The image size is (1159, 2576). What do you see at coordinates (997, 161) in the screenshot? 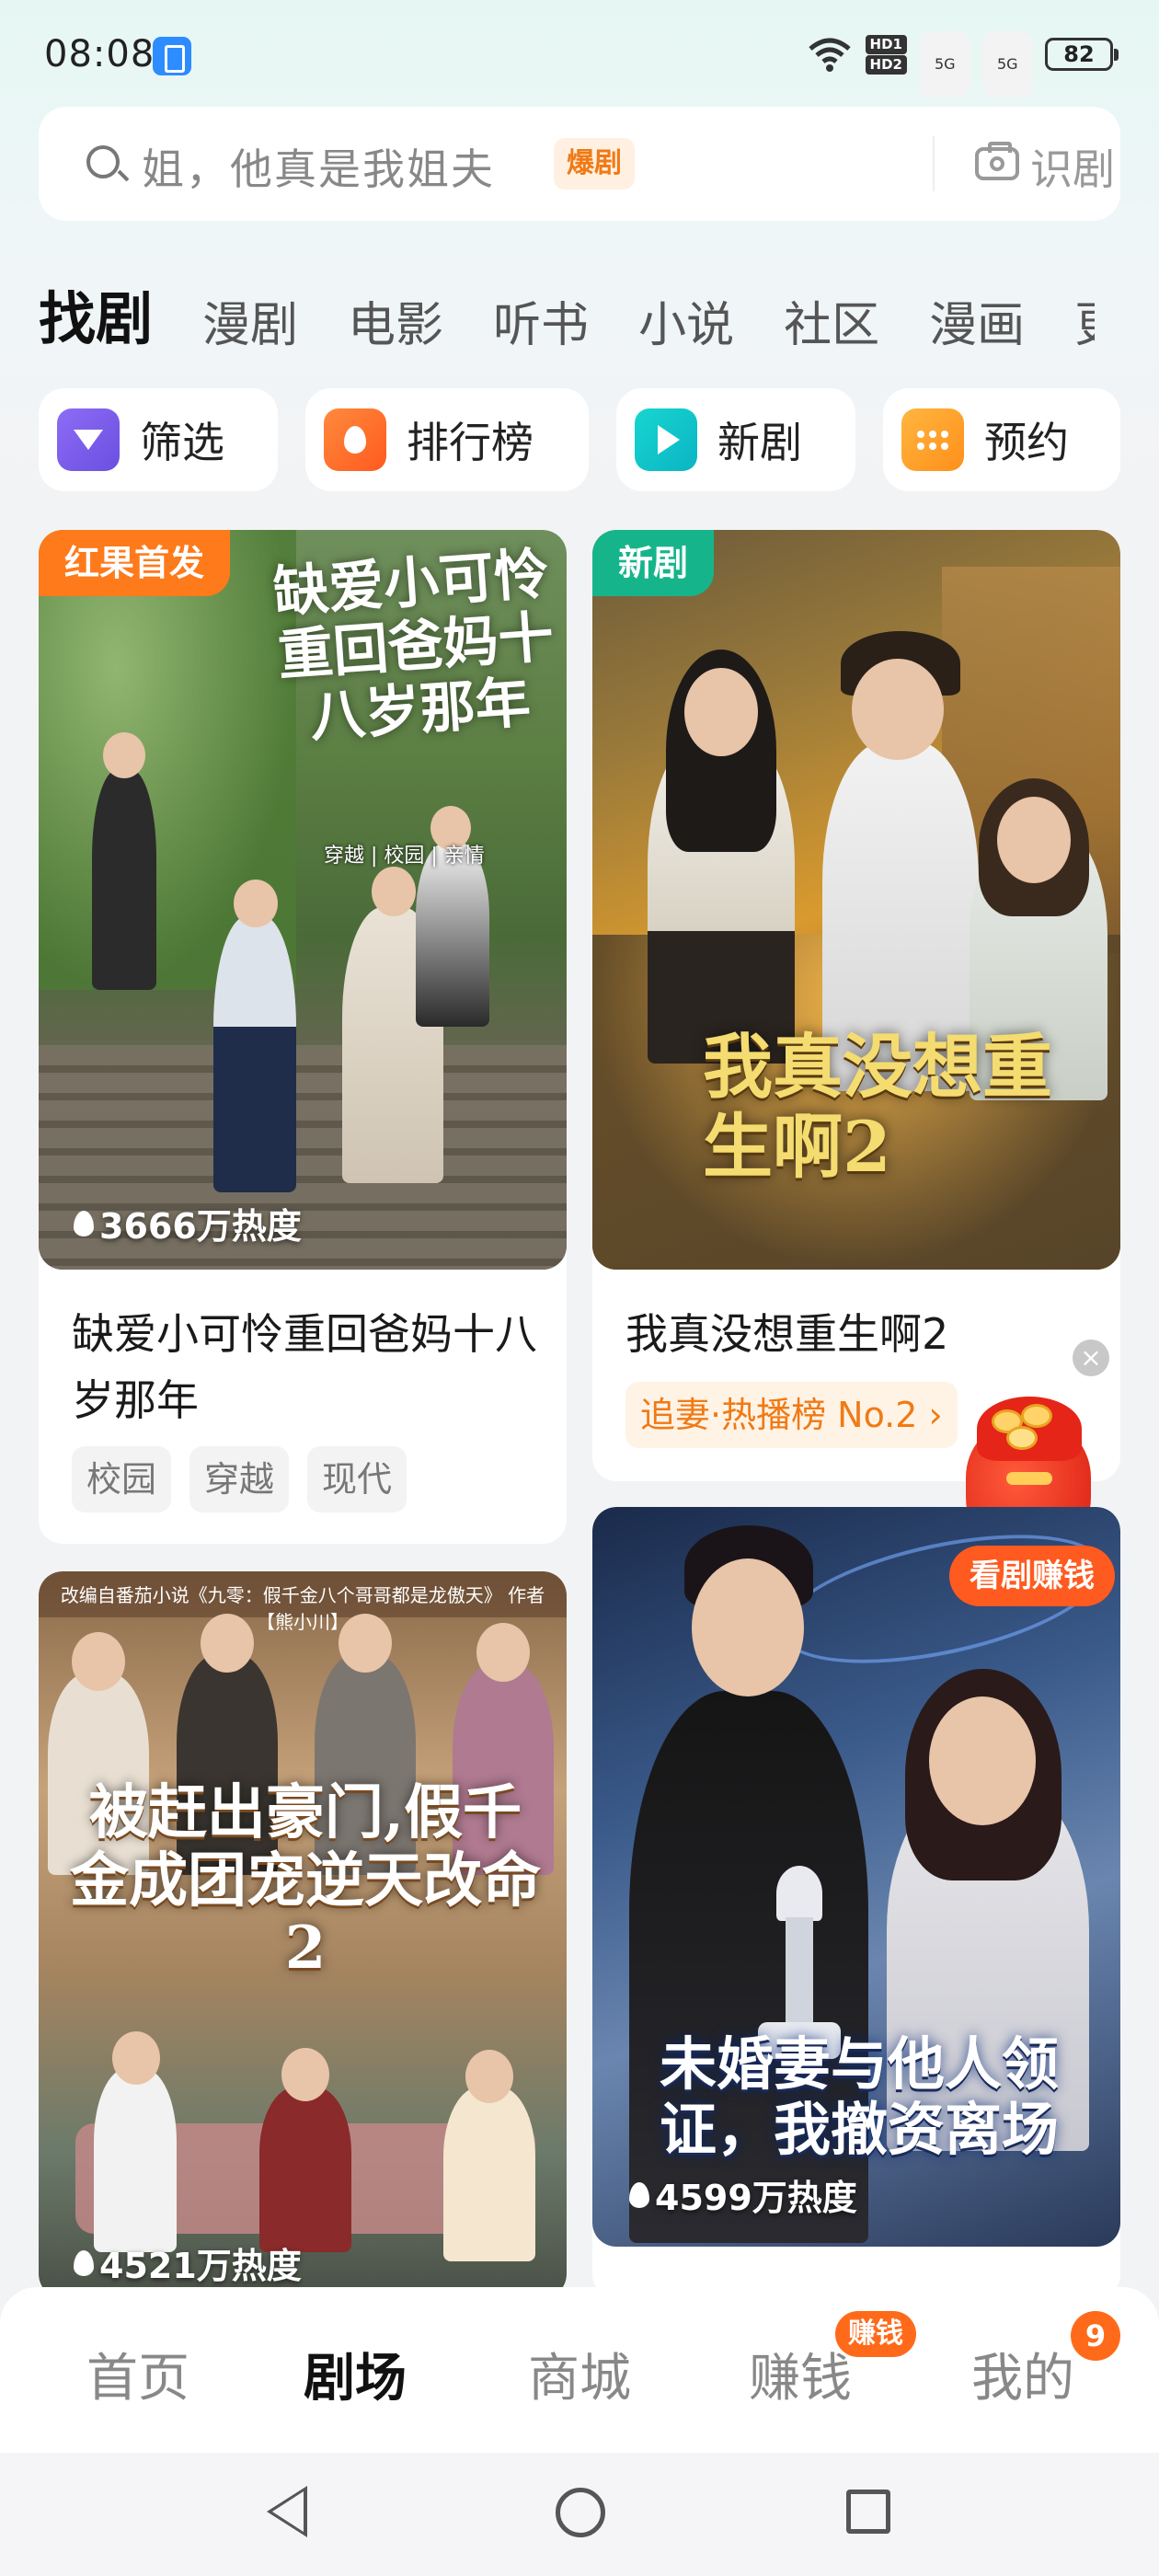
I see `camera-icon` at bounding box center [997, 161].